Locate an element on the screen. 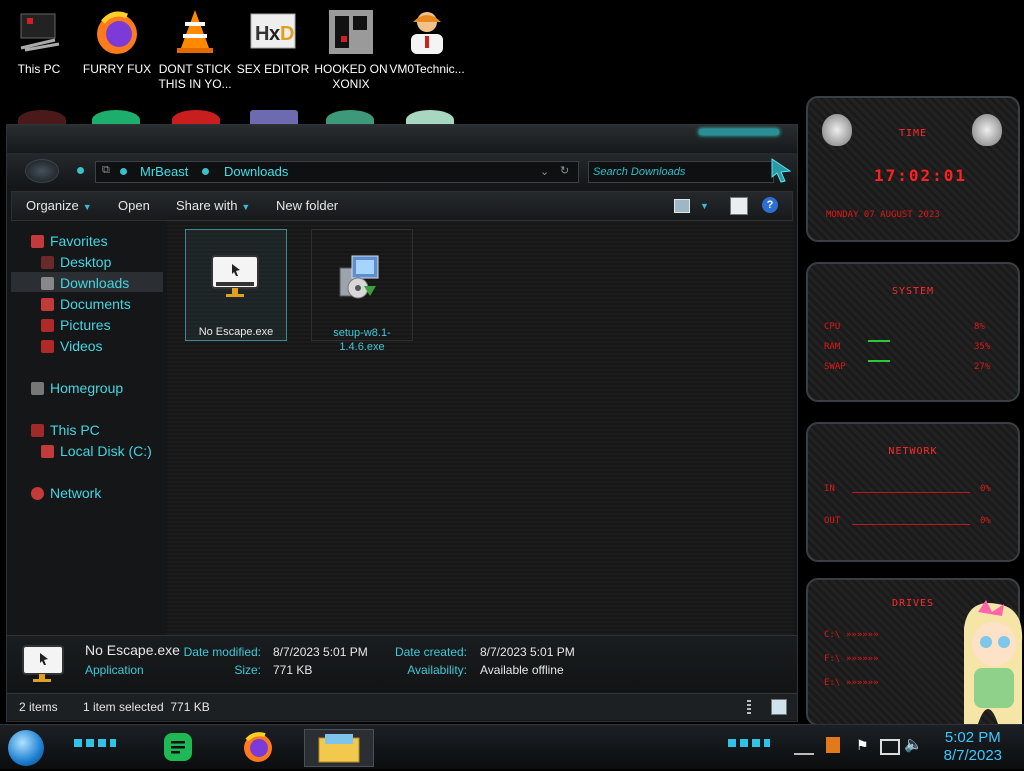 The height and width of the screenshot is (771, 1024). vlc-cone-icon is located at coordinates (195, 32).